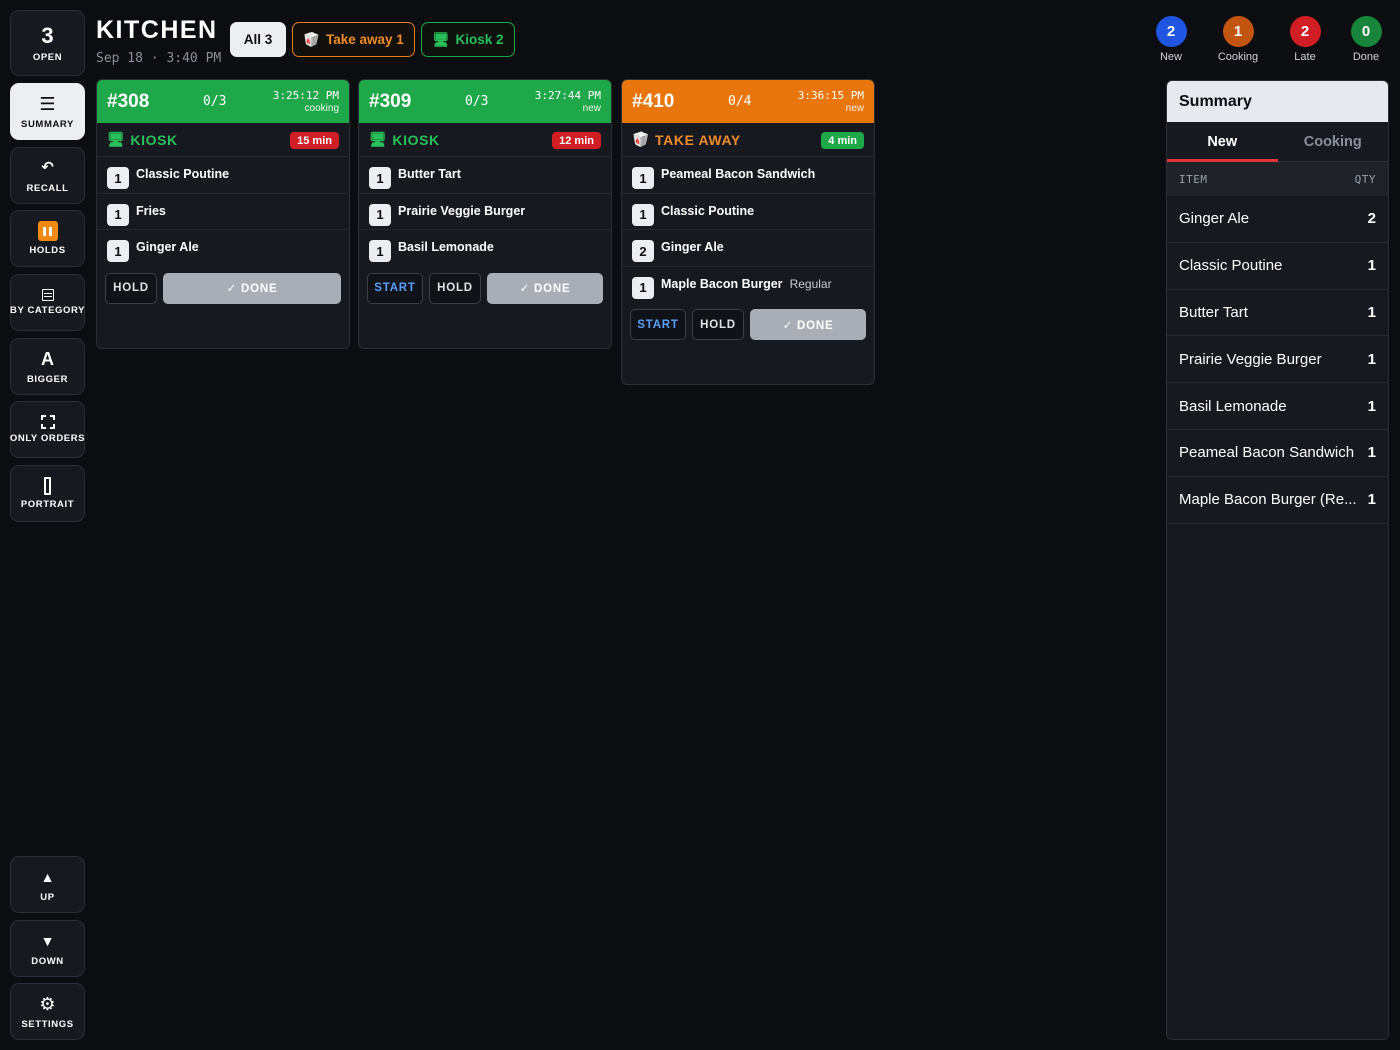 Image resolution: width=1400 pixels, height=1050 pixels. What do you see at coordinates (365, 39) in the screenshot?
I see `filter-take-away-label: Take away 1` at bounding box center [365, 39].